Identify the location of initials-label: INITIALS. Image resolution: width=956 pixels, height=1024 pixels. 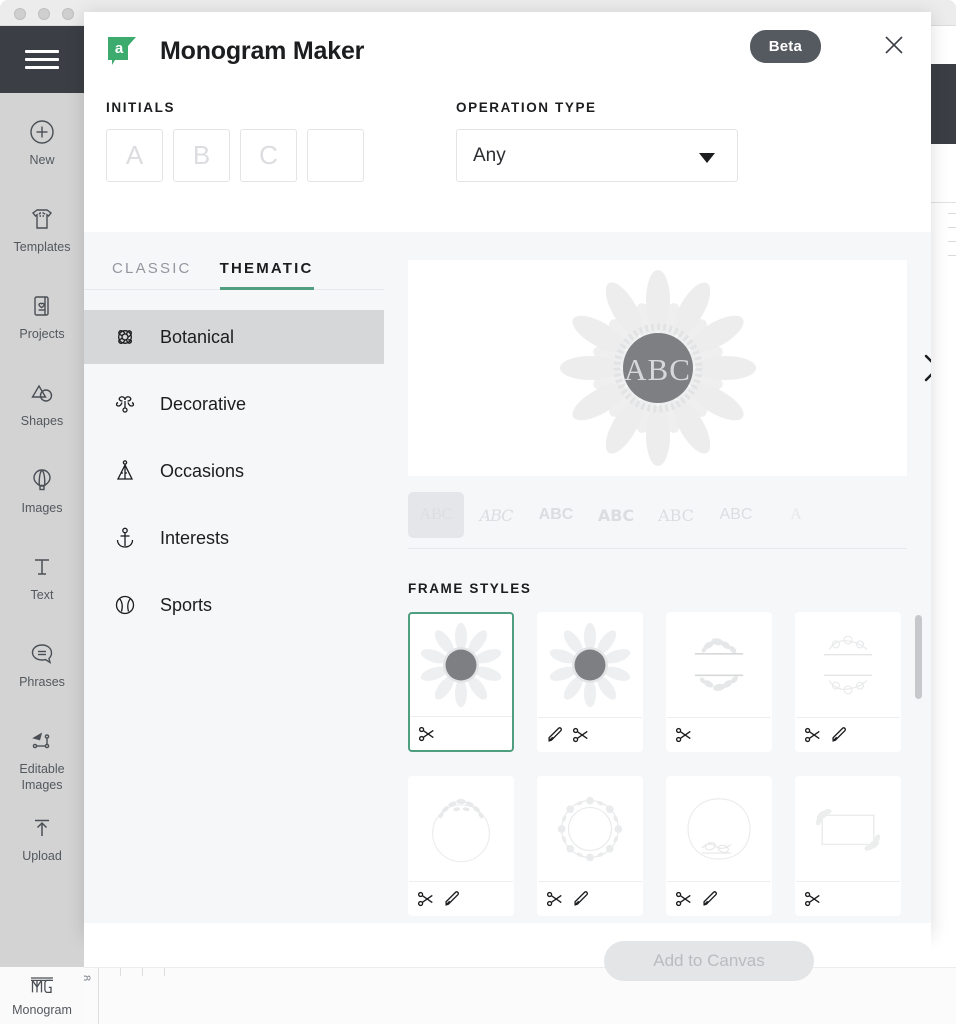
(141, 107).